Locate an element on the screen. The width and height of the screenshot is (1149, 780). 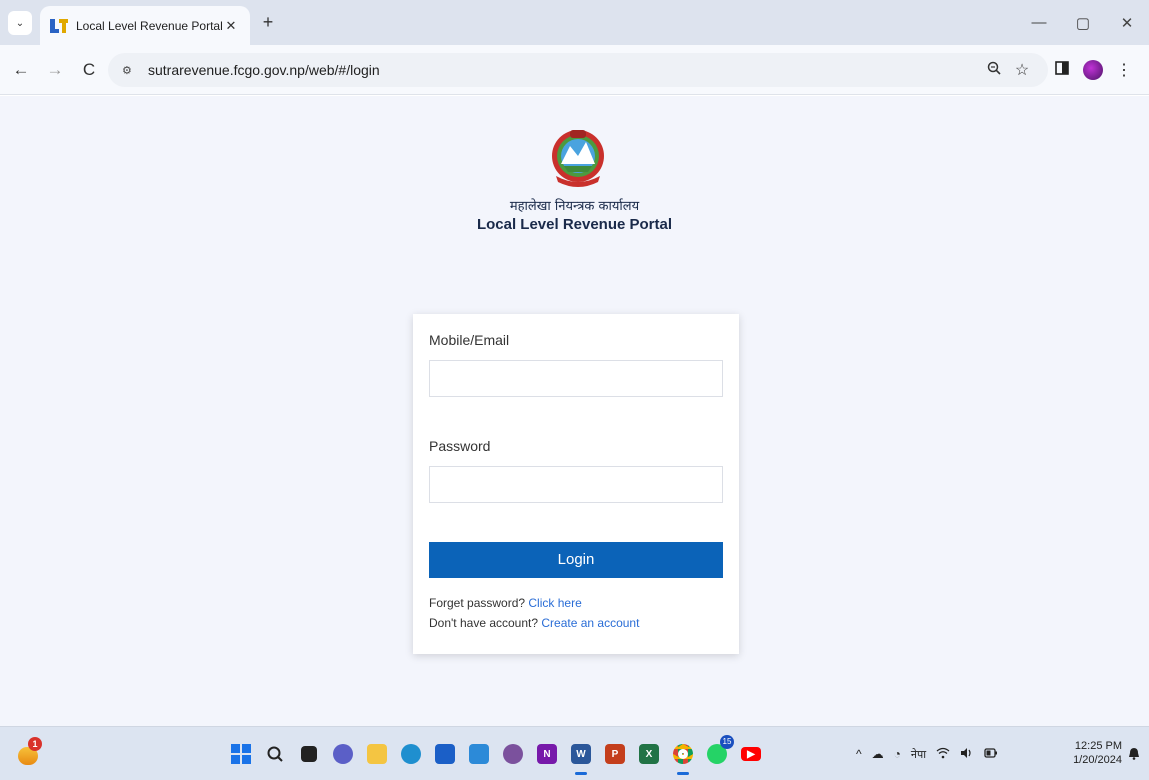
chrome-app is located at coordinates (683, 756).